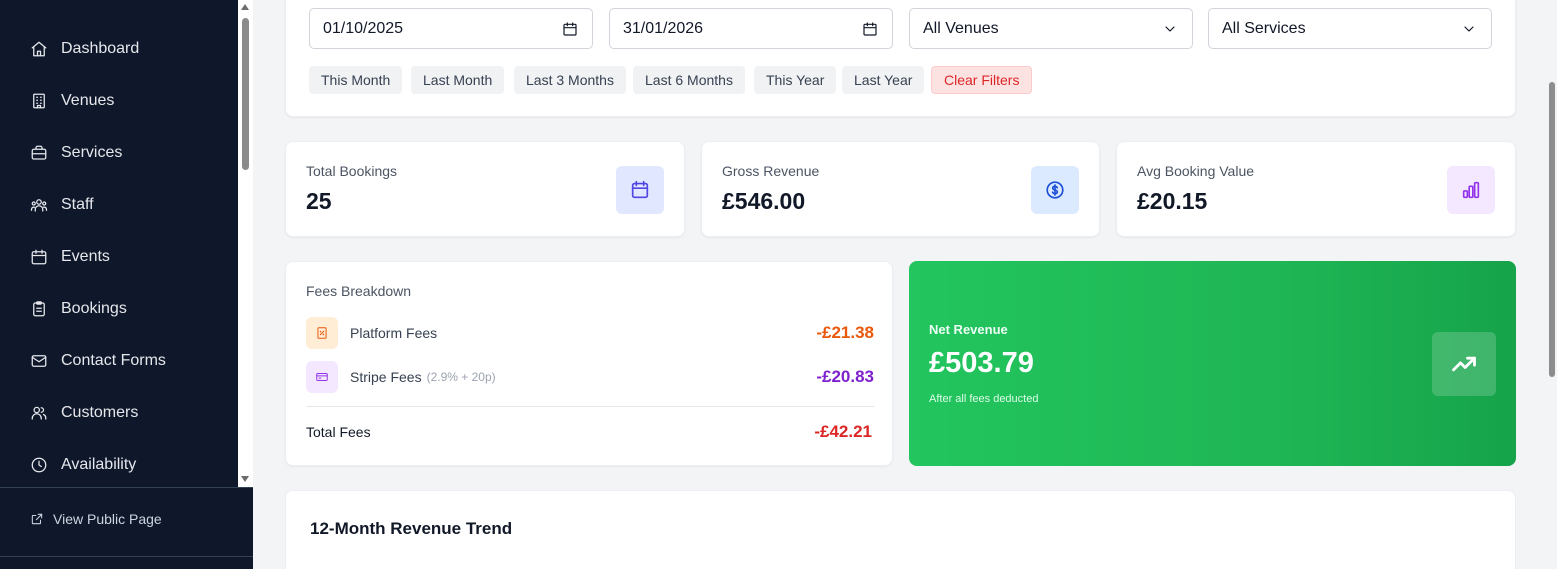 Image resolution: width=1557 pixels, height=569 pixels. Describe the element at coordinates (88, 100) in the screenshot. I see `sidebar-item-label: Venues` at that location.